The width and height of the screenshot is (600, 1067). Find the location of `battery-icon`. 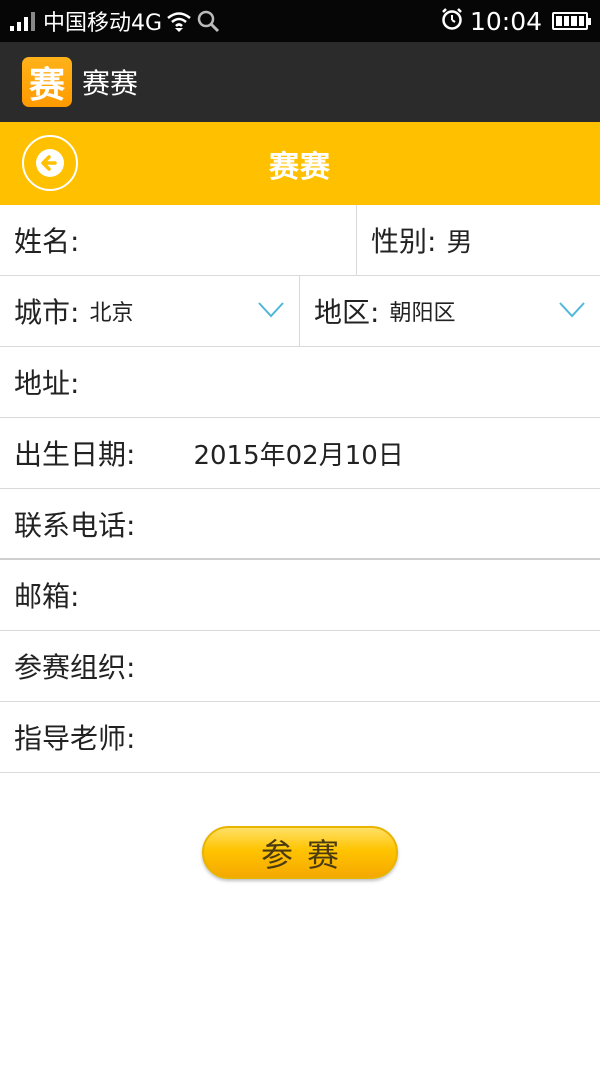

battery-icon is located at coordinates (571, 21).